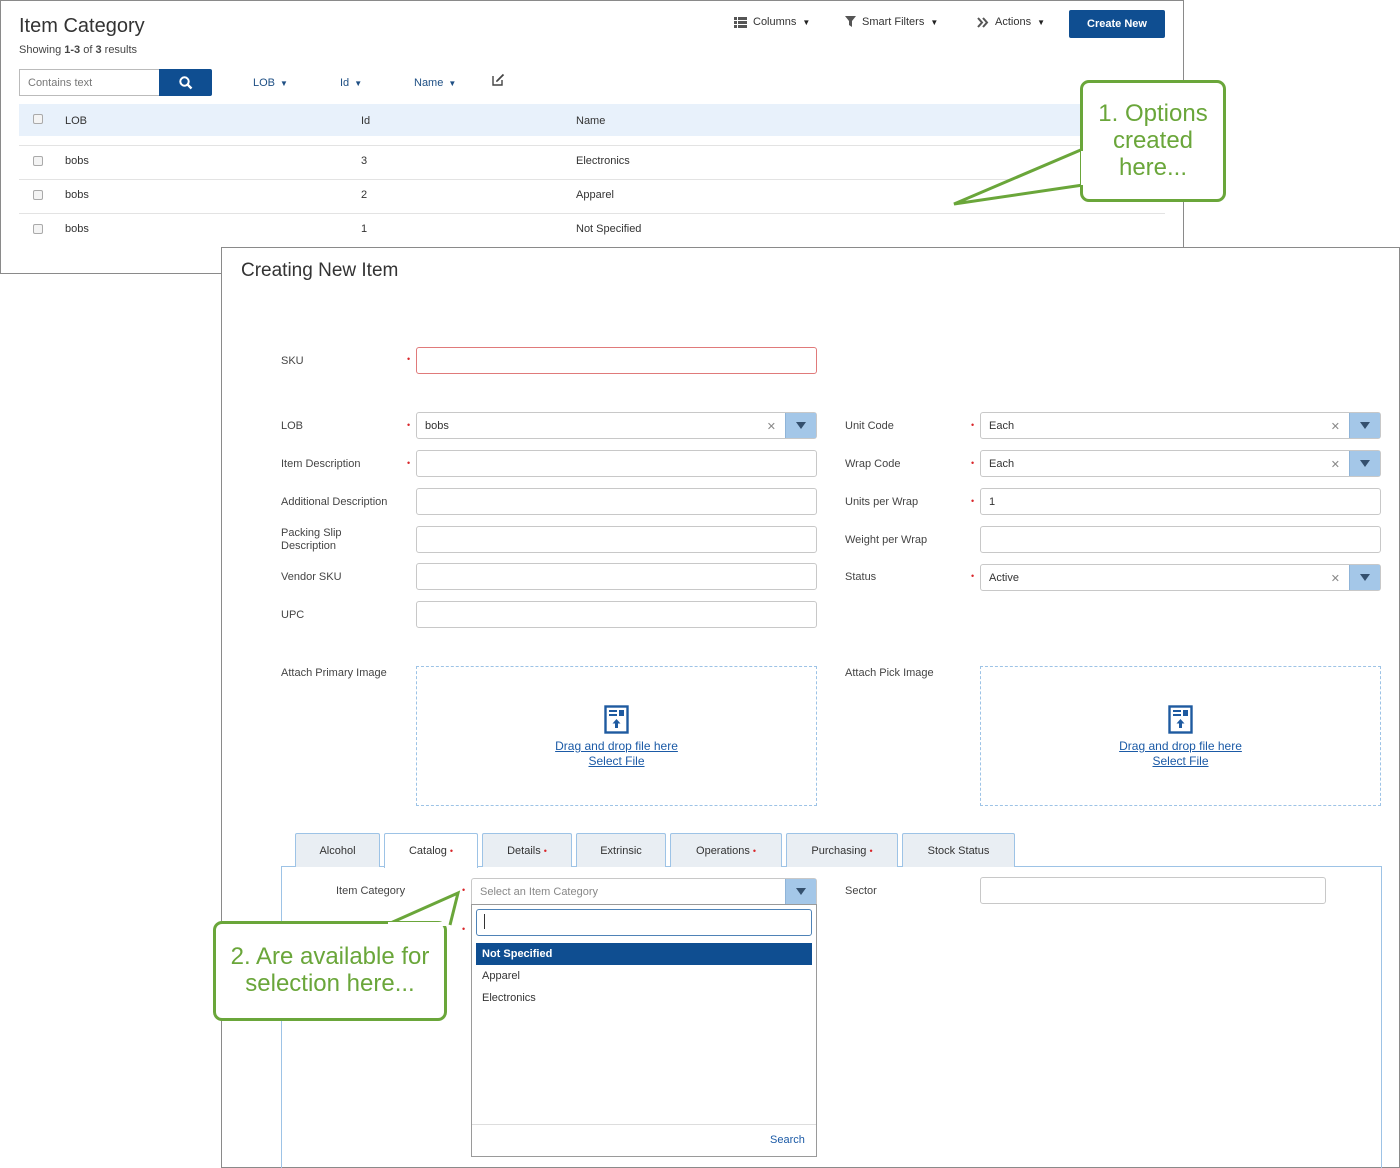  I want to click on select-all-checkbox, so click(38, 119).